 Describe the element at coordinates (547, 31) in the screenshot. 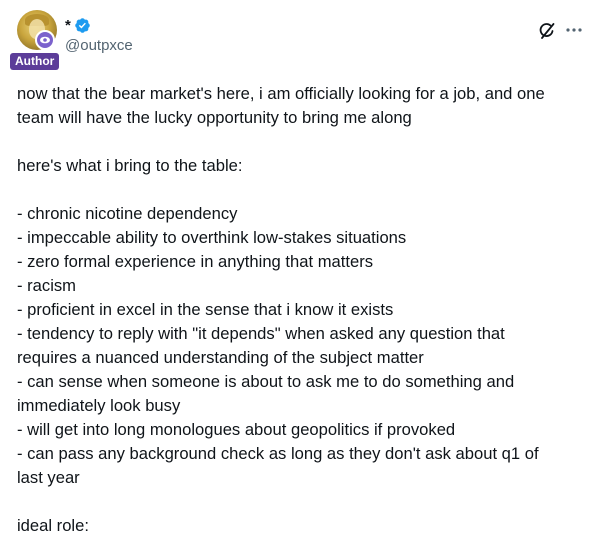

I see `grok-icon` at that location.